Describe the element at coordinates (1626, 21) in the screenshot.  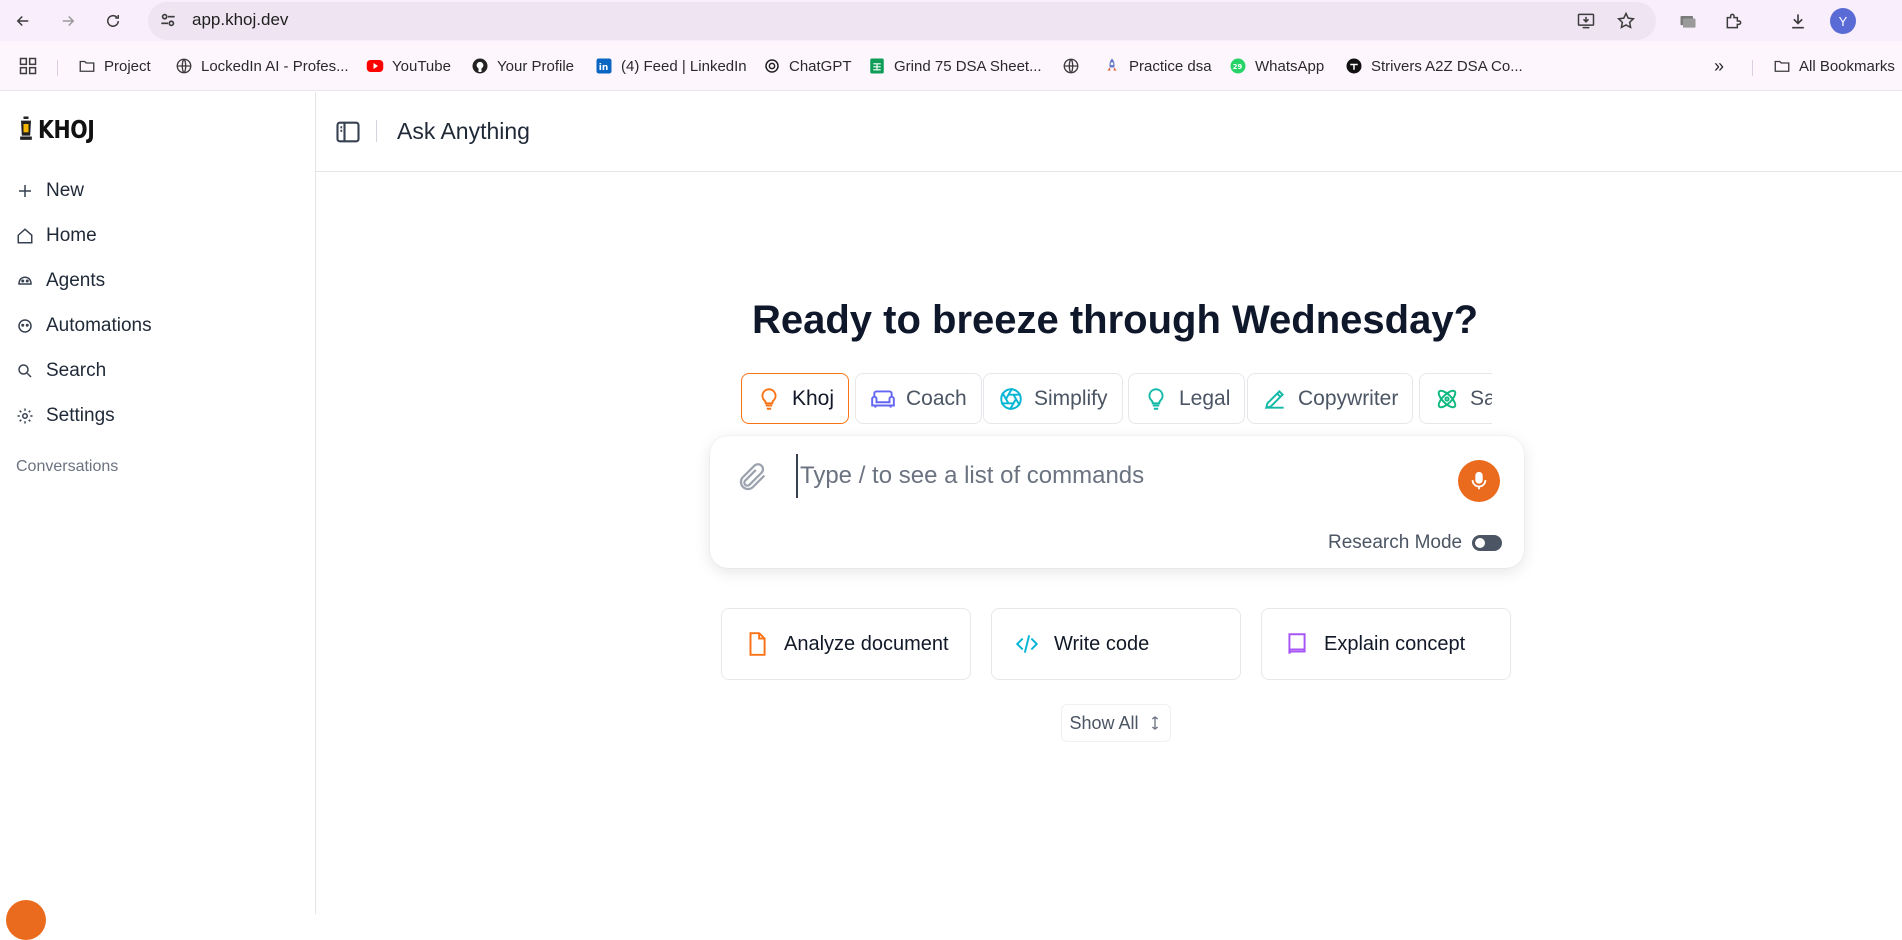
I see `star-icon` at that location.